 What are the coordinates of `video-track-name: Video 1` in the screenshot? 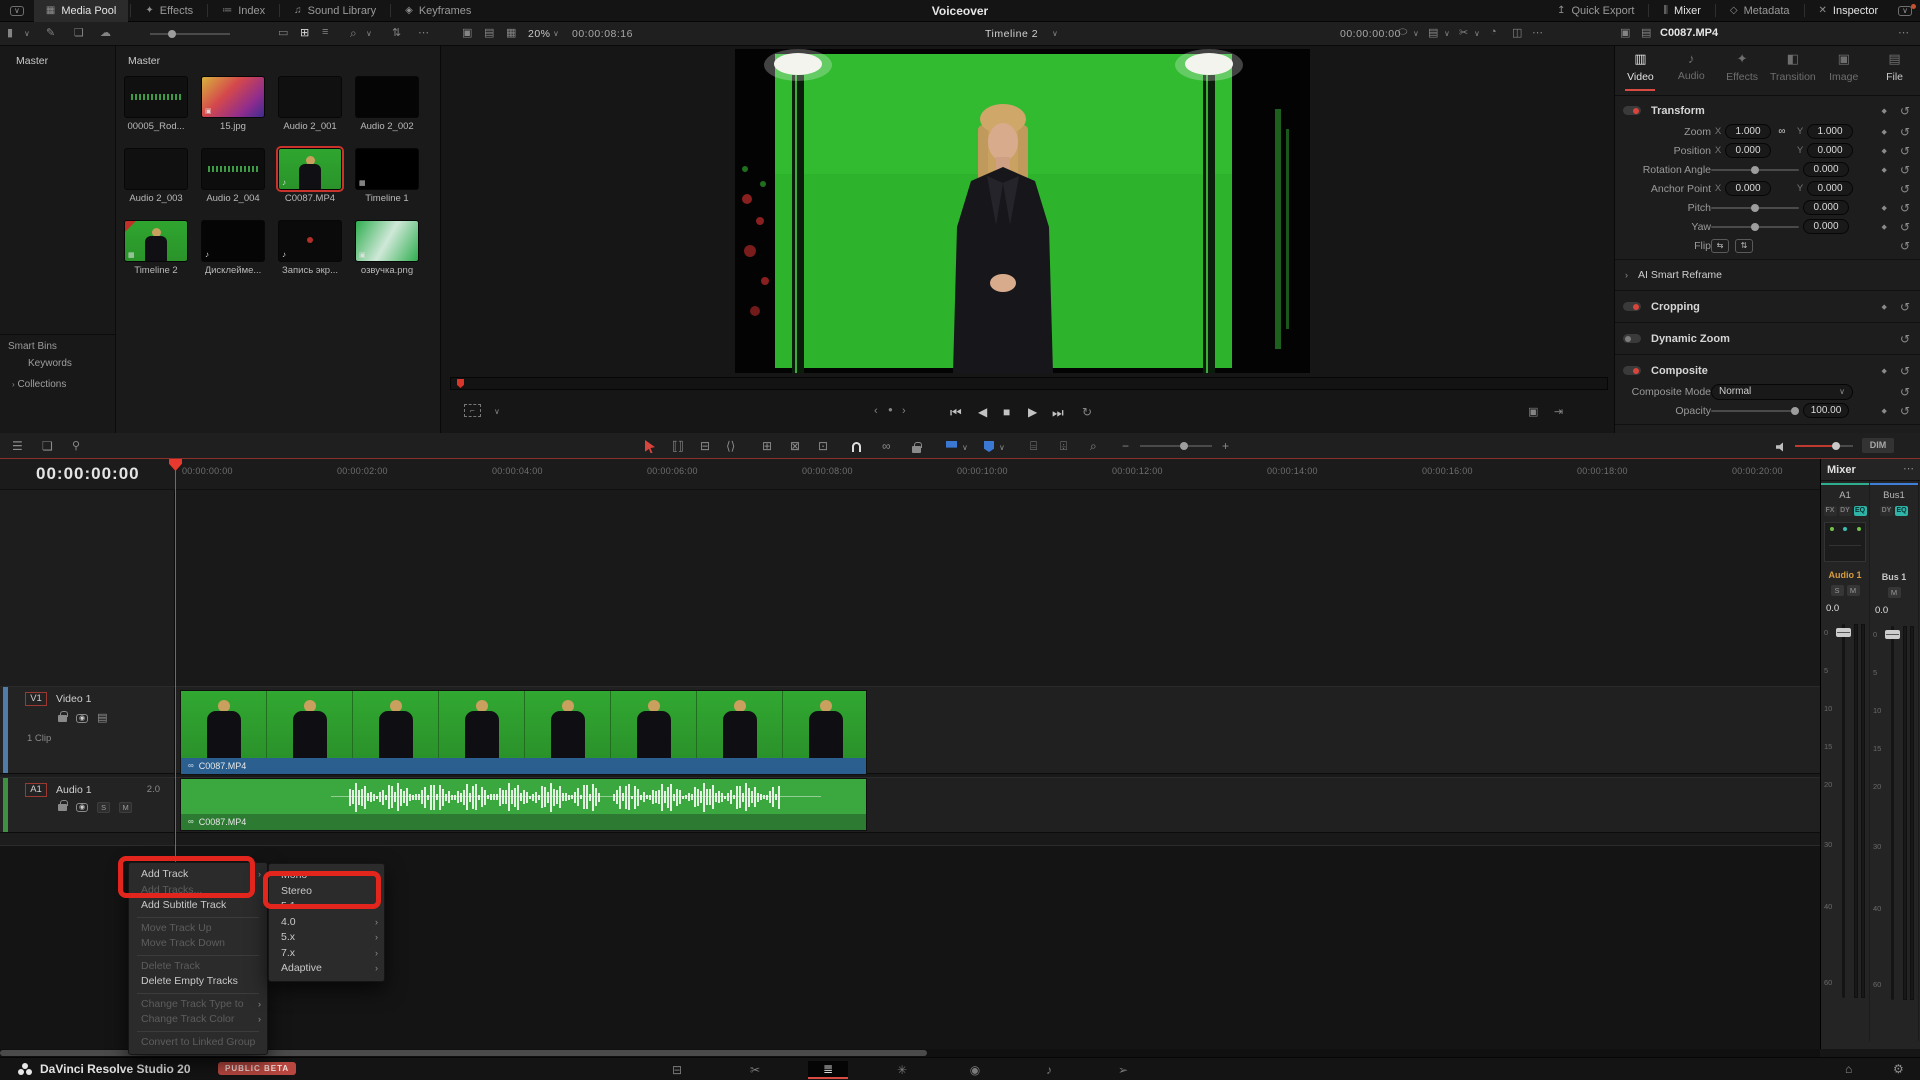 It's located at (73, 699).